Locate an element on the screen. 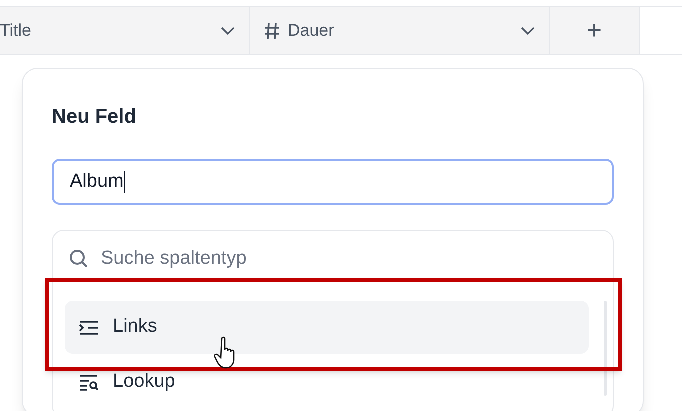 The image size is (682, 411). column-header: Title is located at coordinates (125, 31).